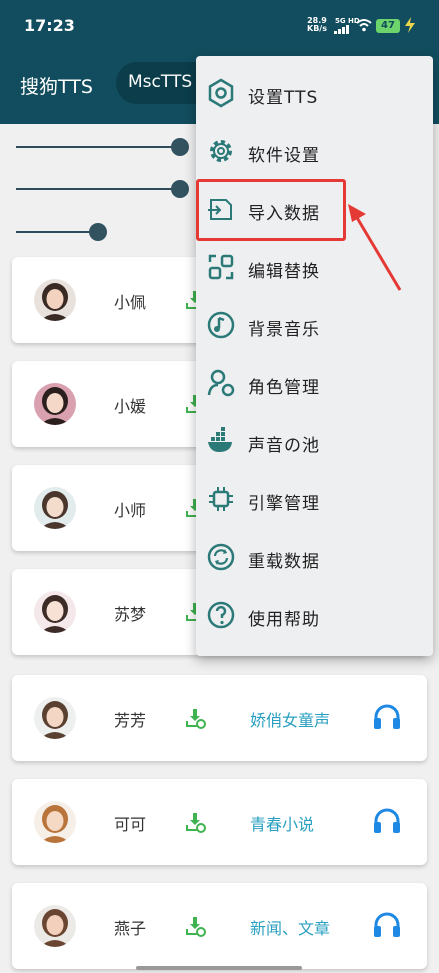  I want to click on tab-msctts-label: MscTTS, so click(160, 82).